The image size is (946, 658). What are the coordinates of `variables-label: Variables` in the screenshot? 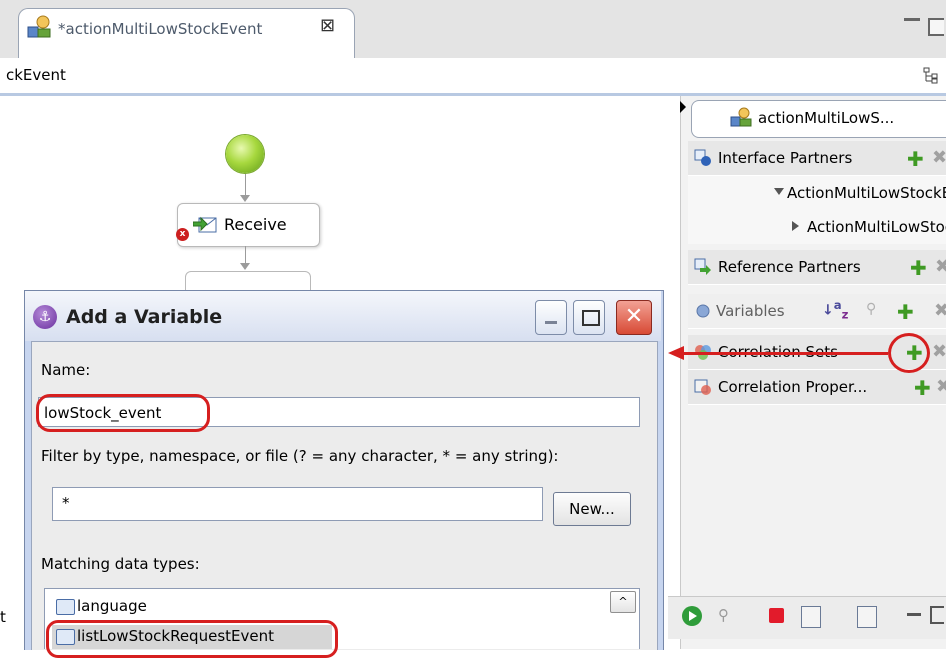 It's located at (750, 311).